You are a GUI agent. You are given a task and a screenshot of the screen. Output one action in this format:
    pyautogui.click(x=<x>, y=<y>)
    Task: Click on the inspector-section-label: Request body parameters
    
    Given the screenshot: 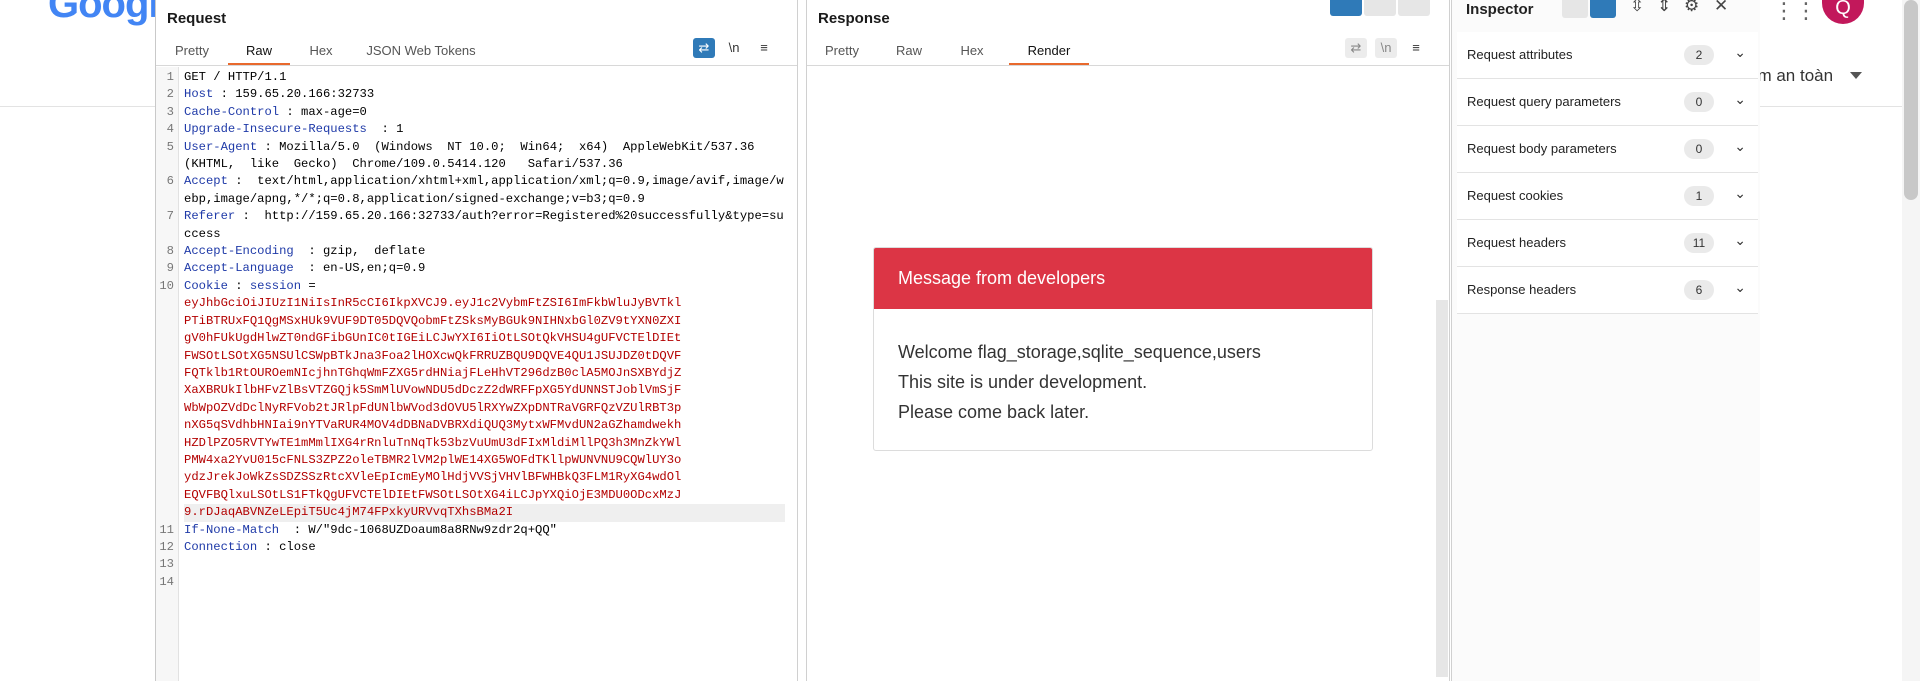 What is the action you would take?
    pyautogui.click(x=1542, y=148)
    